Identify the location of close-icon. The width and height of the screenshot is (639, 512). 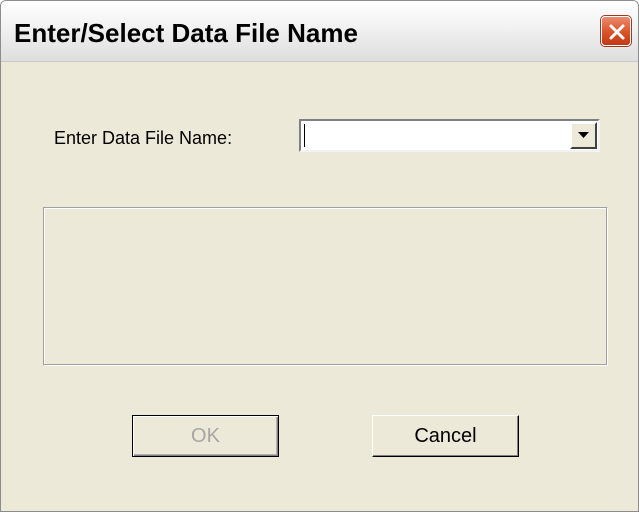
(617, 32).